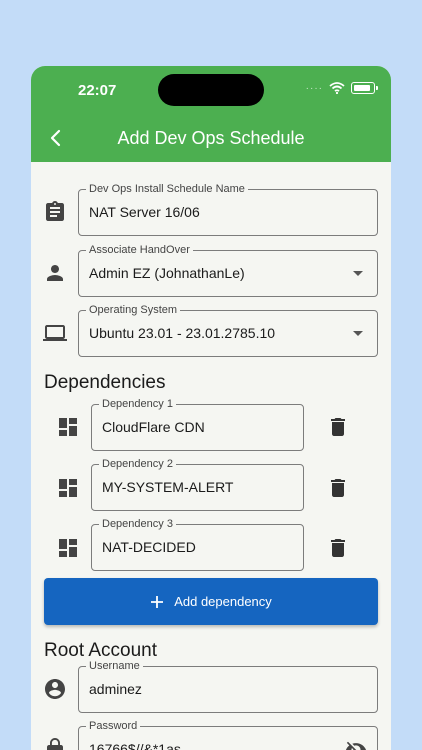  I want to click on schedule-name-value: NAT Server 16/06, so click(144, 212).